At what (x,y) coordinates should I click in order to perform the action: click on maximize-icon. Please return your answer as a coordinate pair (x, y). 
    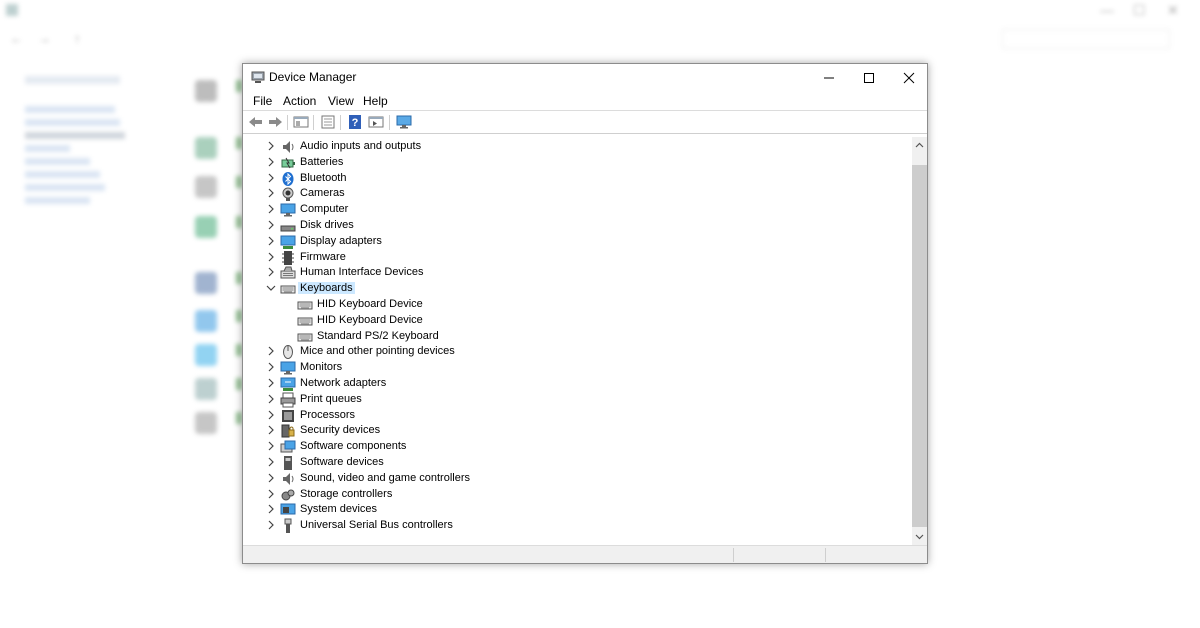
    Looking at the image, I should click on (869, 78).